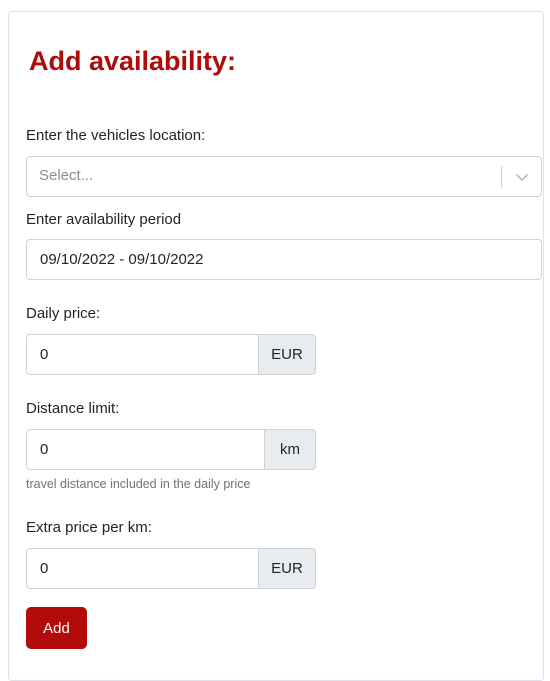 This screenshot has height=681, width=550. Describe the element at coordinates (501, 177) in the screenshot. I see `select-separator` at that location.